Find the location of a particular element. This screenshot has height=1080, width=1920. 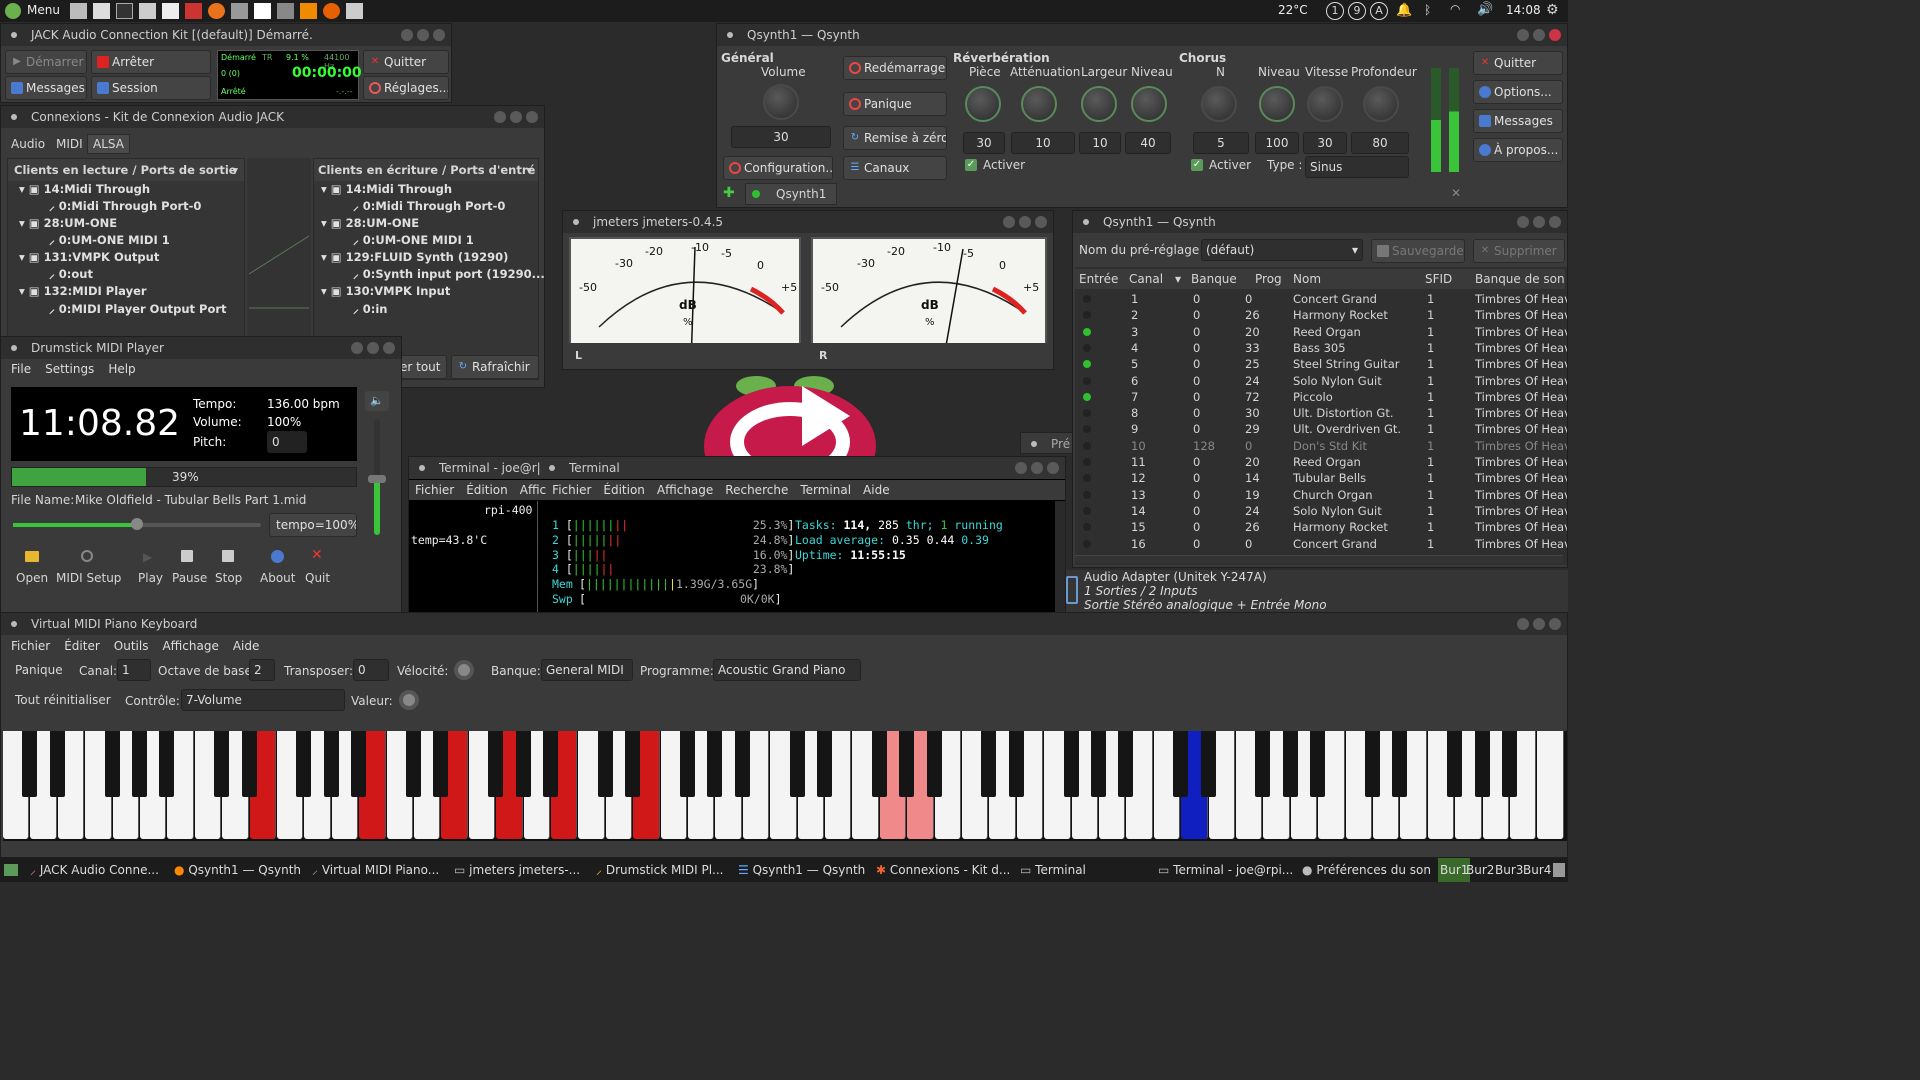

reverb-damp-spin: 10 is located at coordinates (1043, 143).